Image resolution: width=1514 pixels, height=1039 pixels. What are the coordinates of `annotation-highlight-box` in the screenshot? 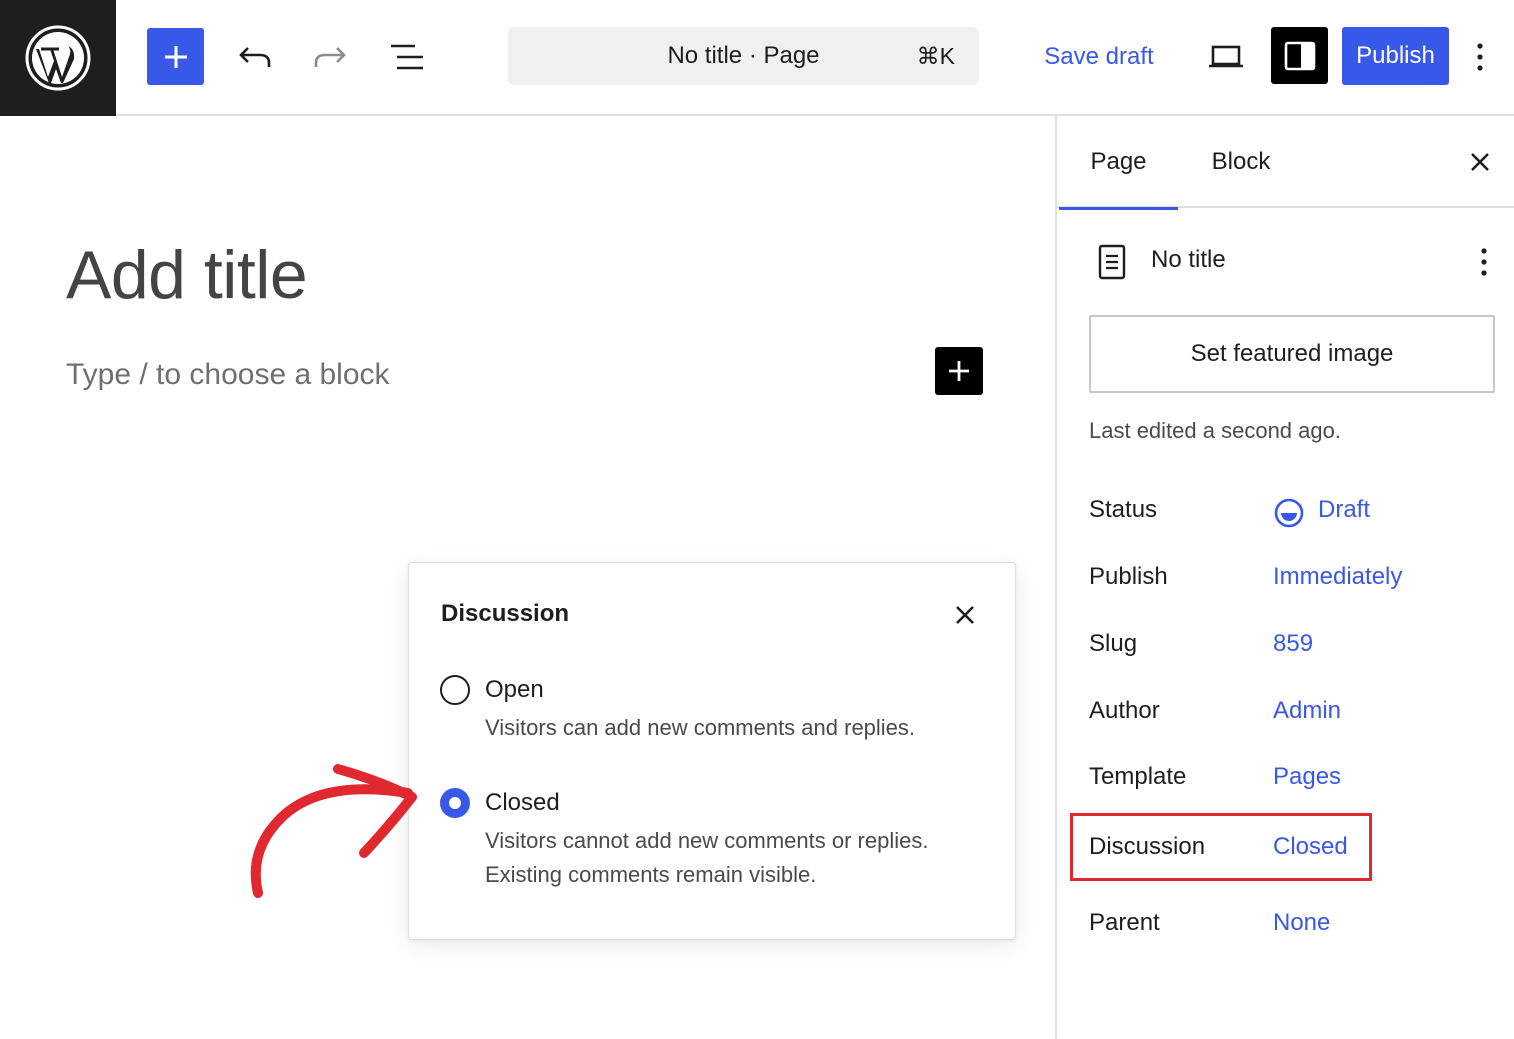 It's located at (1221, 847).